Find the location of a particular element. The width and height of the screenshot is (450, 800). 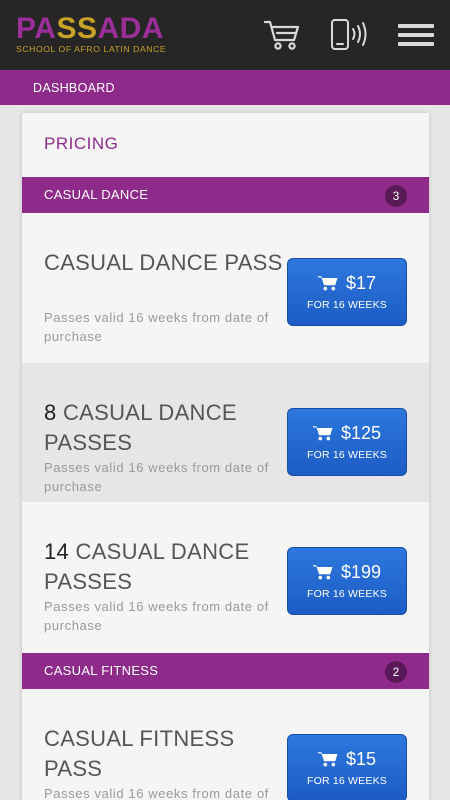

passada-logo: PASSADA SCHOOL OF AFRO LATIN DANCE is located at coordinates (101, 36).